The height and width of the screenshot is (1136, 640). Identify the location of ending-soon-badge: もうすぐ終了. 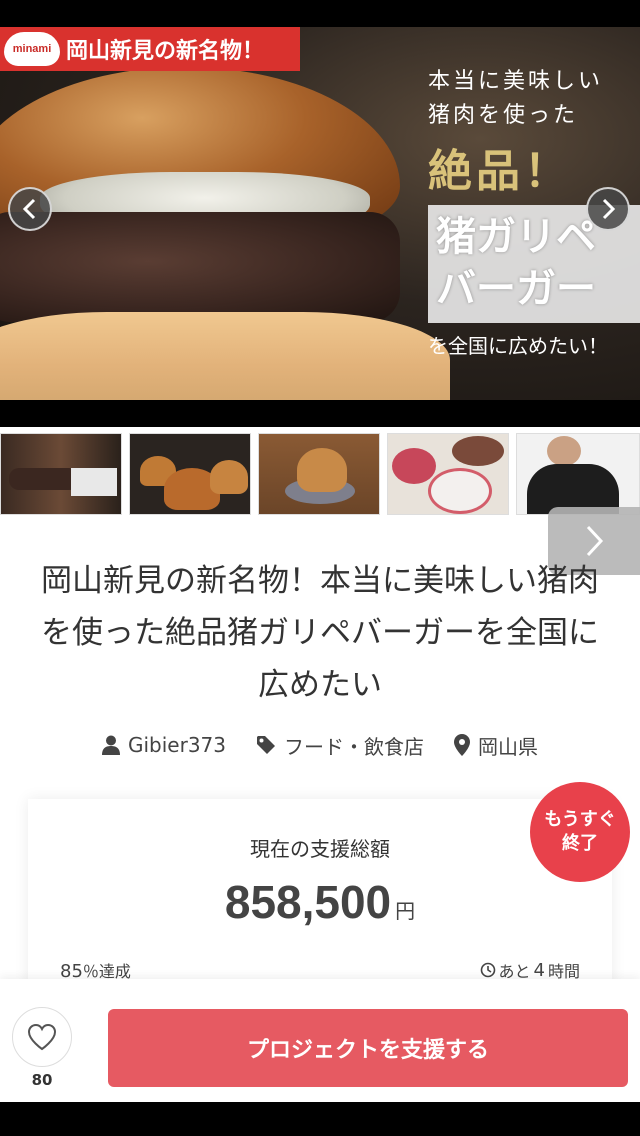
(580, 832).